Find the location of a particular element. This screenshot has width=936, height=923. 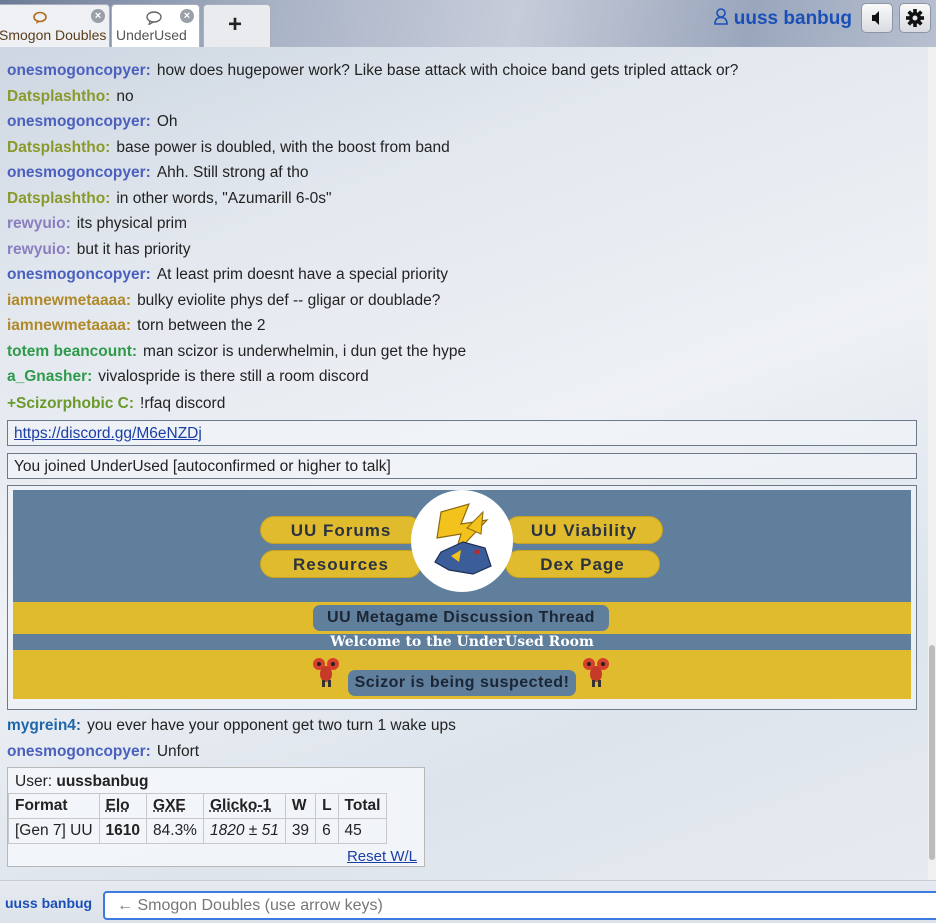

uu-forums-link: UU Forums is located at coordinates (341, 530).